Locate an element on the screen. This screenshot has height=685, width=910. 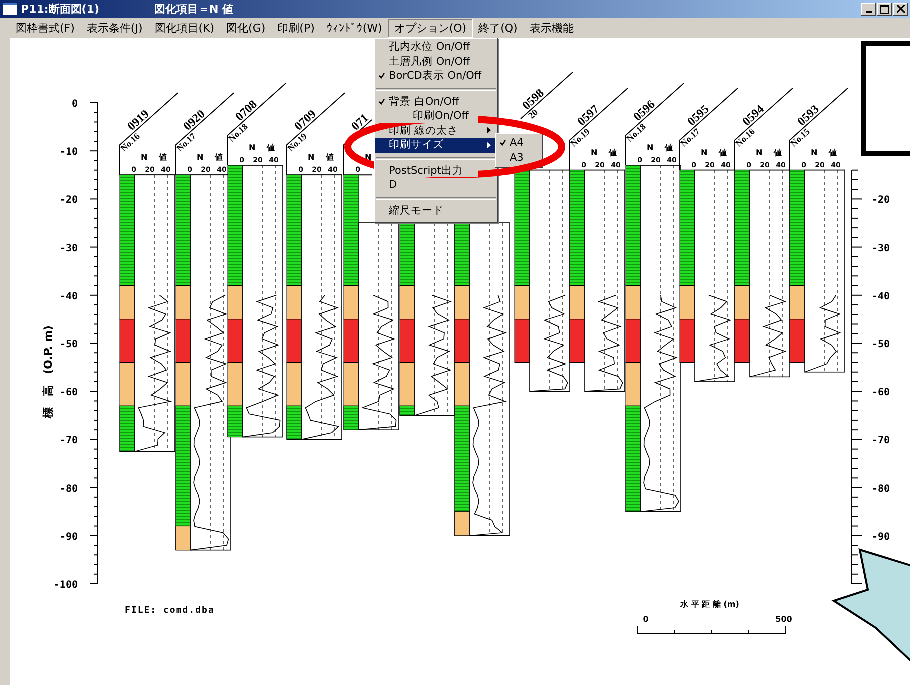
axis-tick-label: 0 is located at coordinates (75, 104).